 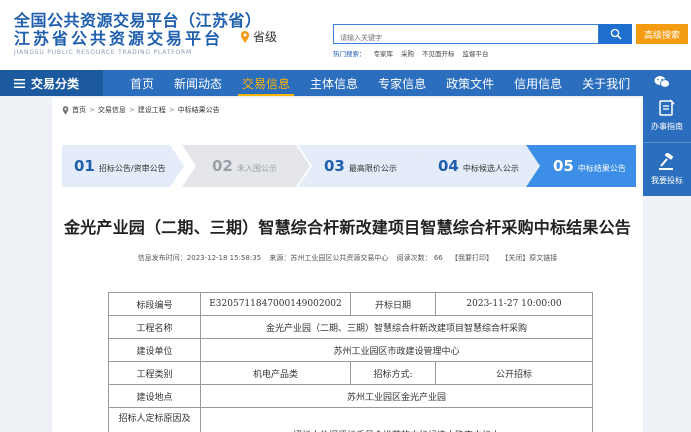 What do you see at coordinates (266, 83) in the screenshot?
I see `nav-item-trade-info: 交易信息` at bounding box center [266, 83].